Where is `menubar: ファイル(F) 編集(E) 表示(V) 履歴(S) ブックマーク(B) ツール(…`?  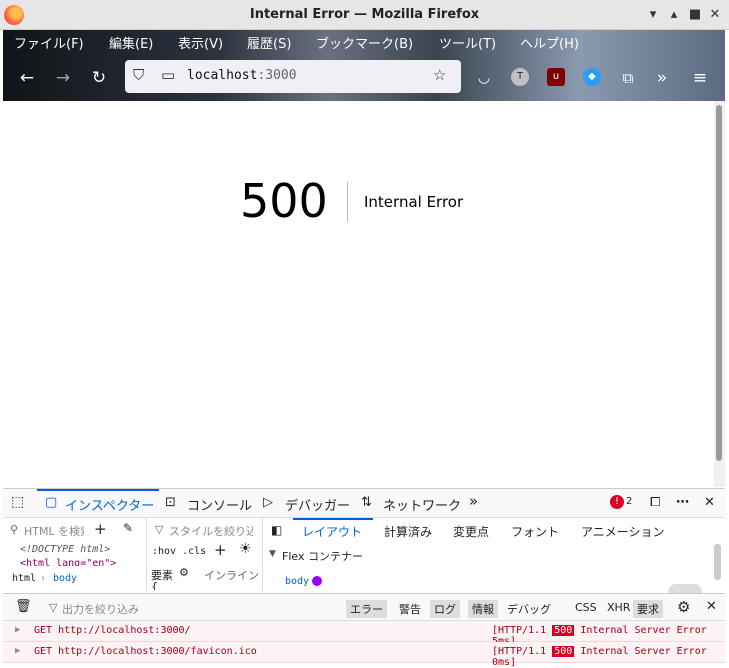
menubar: ファイル(F) 編集(E) 表示(V) 履歴(S) ブックマーク(B) ツール(… is located at coordinates (364, 42).